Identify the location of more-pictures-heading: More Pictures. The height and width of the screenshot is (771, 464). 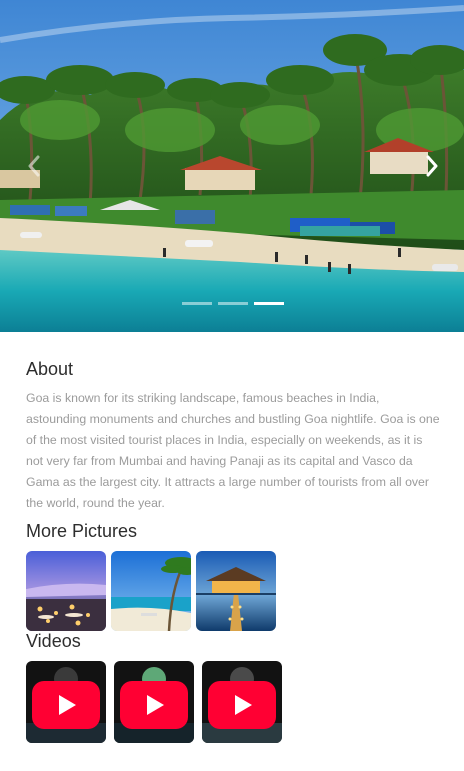
(82, 531).